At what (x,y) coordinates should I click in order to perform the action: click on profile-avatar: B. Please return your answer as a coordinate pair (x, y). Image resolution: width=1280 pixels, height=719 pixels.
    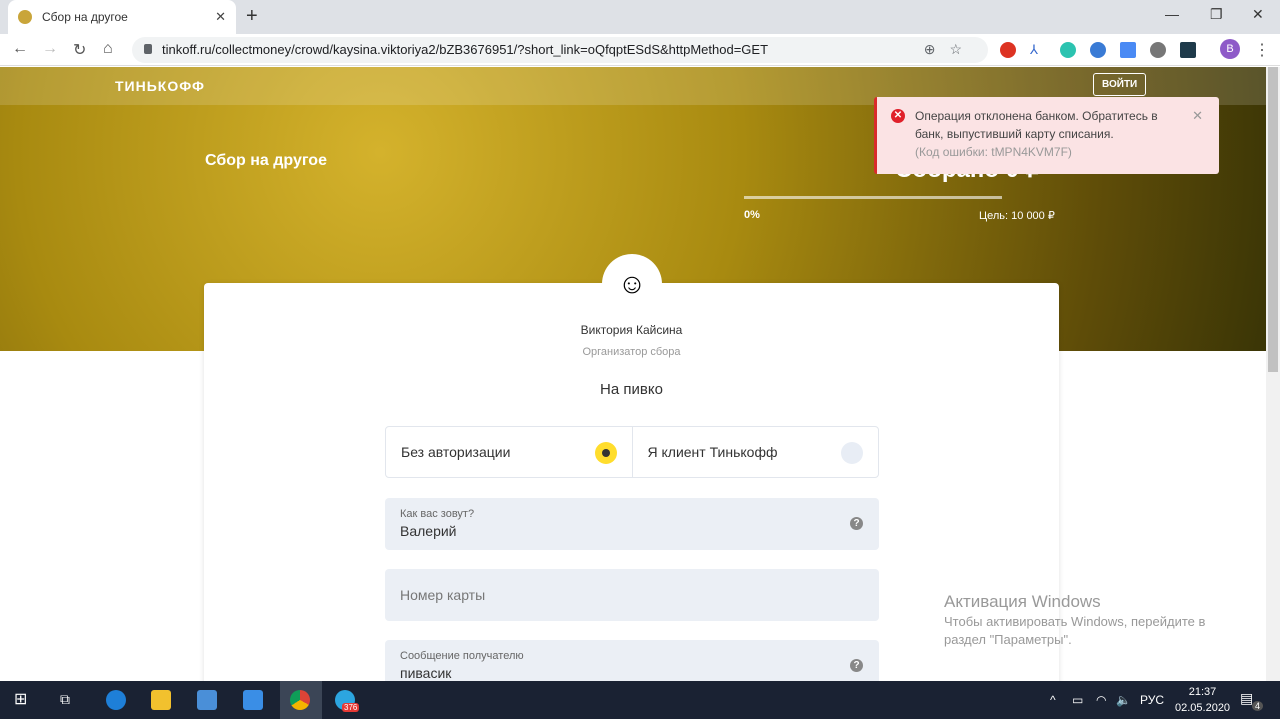
    Looking at the image, I should click on (1230, 49).